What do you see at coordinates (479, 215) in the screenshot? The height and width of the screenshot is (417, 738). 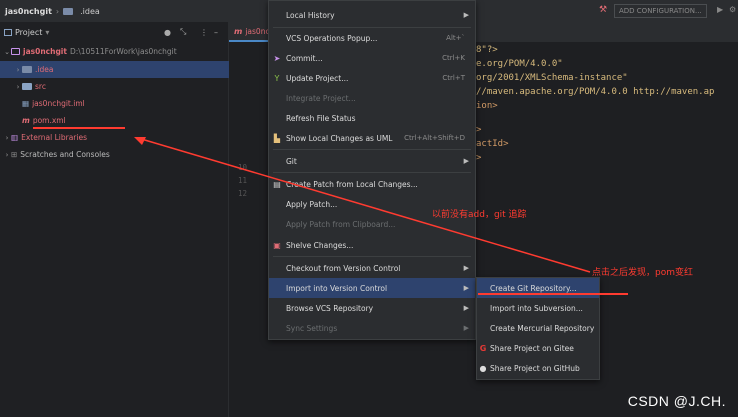 I see `annotation-note: 以前没有add，git 追踪` at bounding box center [479, 215].